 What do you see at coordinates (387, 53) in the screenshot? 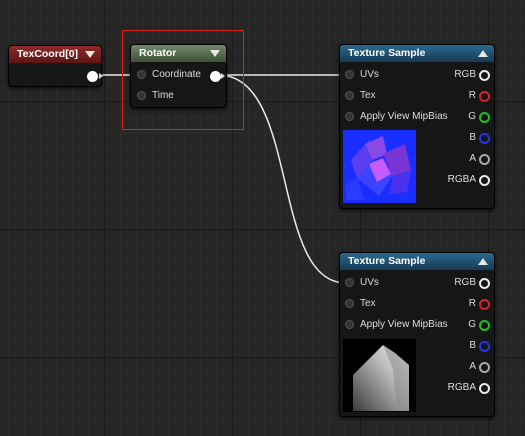
I see `texture-sample-1-title: Texture Sample` at bounding box center [387, 53].